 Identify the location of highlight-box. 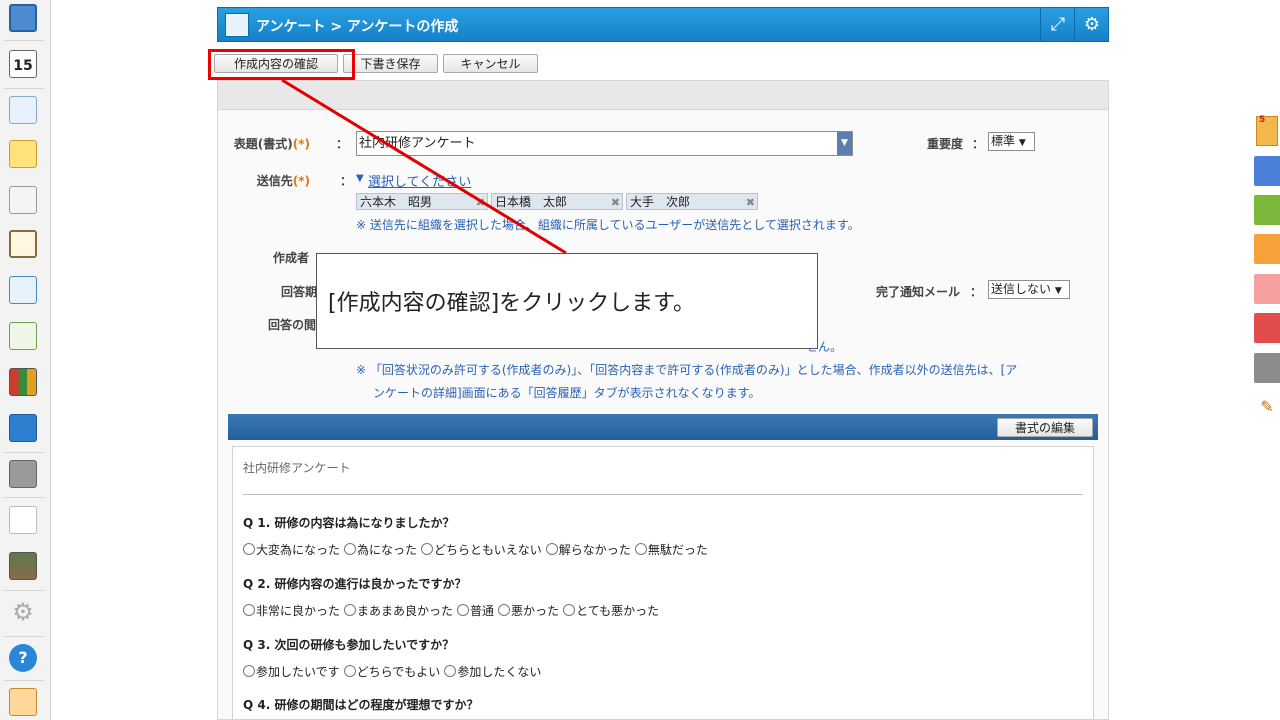
(281, 64).